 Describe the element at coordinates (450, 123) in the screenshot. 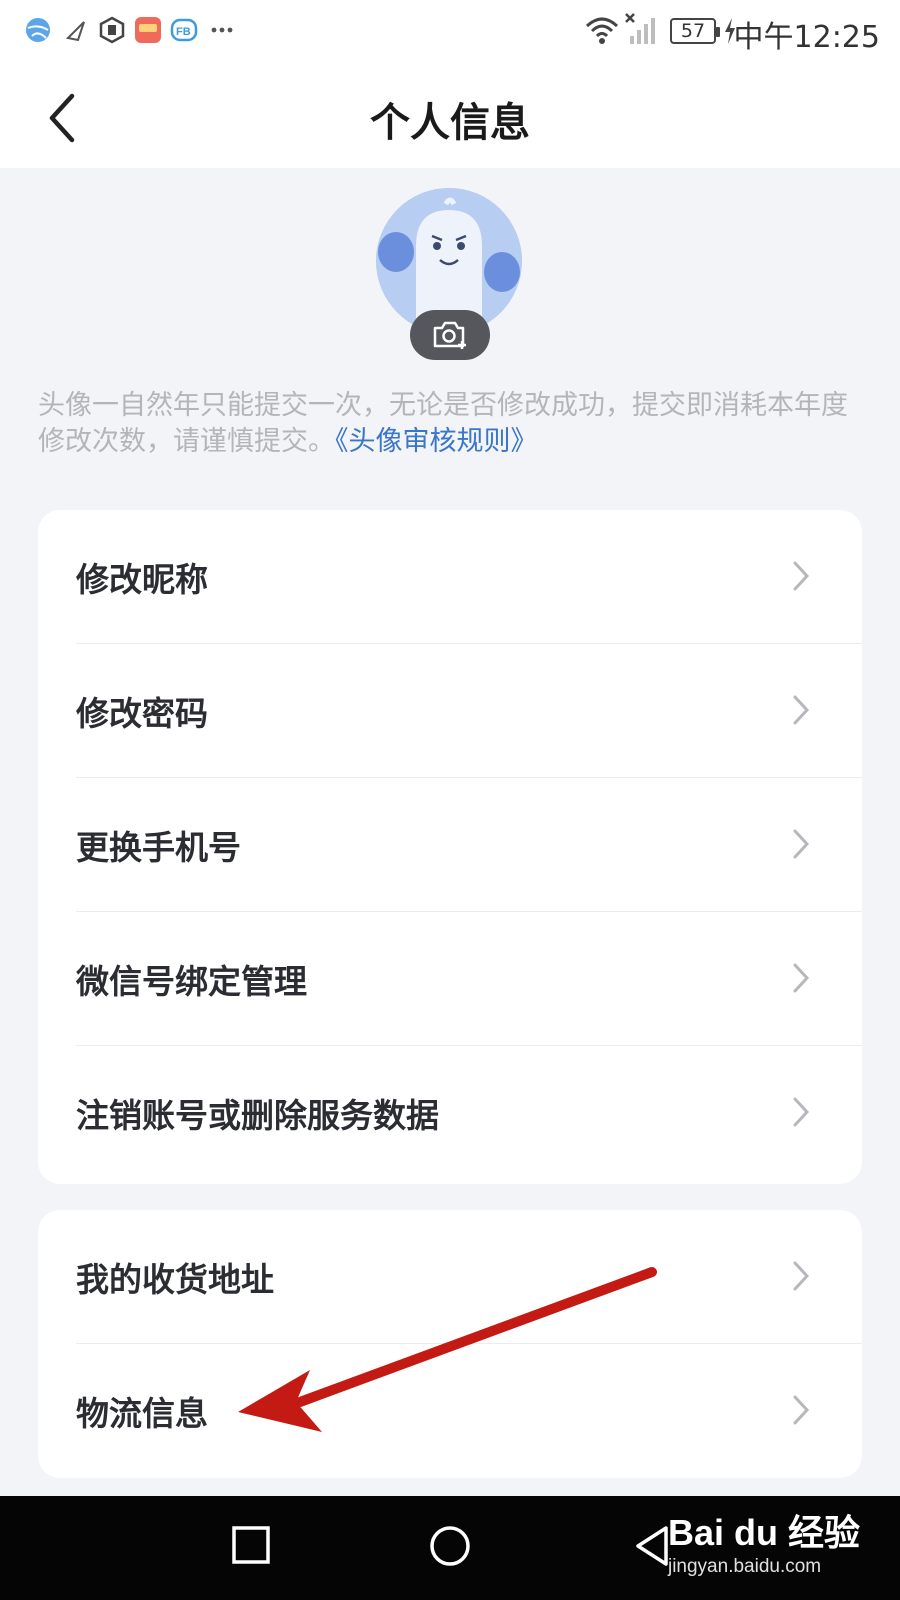

I see `page-title: 个人信息` at that location.